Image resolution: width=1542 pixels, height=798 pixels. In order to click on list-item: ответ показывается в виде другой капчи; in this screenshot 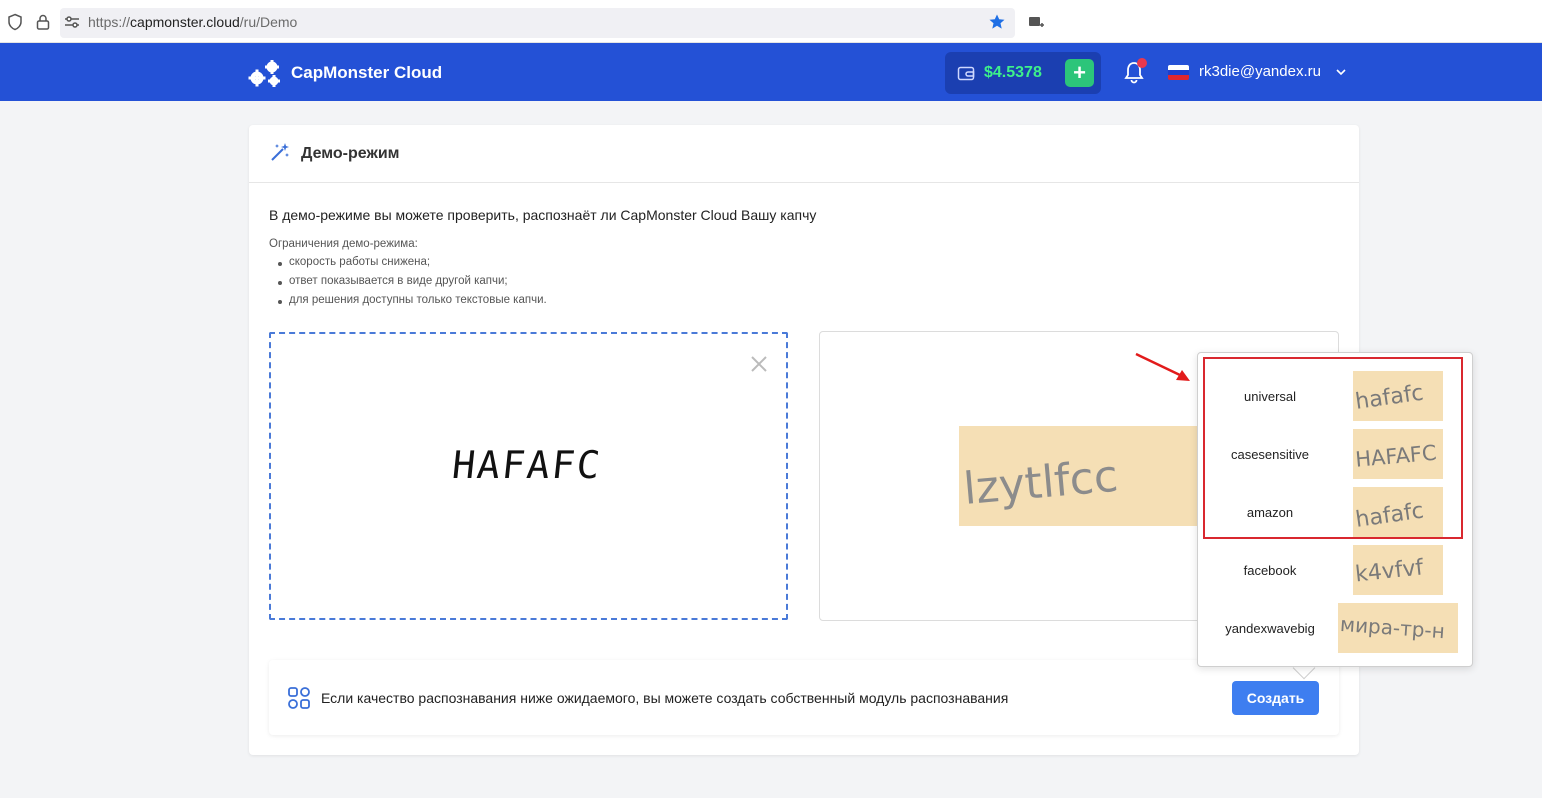, I will do `click(408, 284)`.